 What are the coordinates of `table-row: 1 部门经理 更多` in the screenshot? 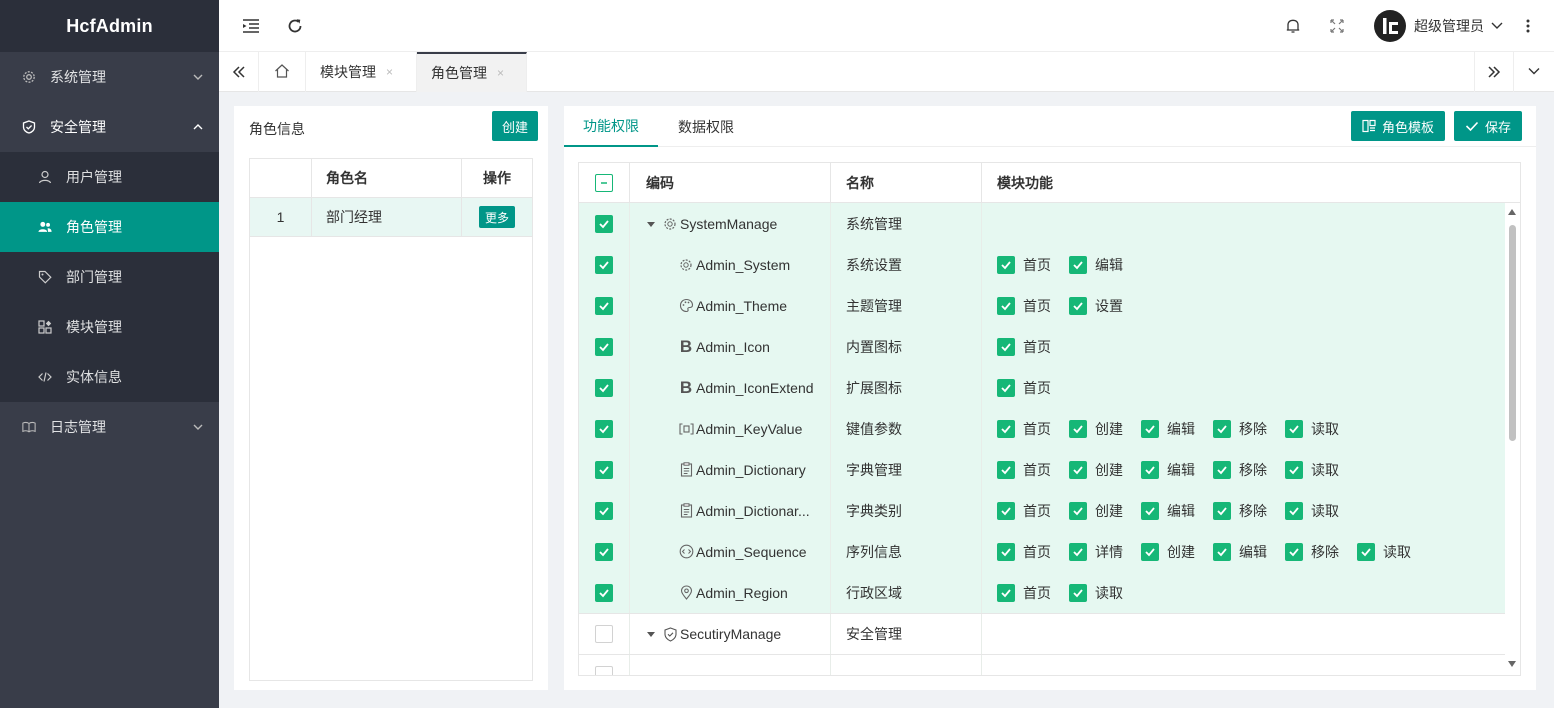 It's located at (391, 217).